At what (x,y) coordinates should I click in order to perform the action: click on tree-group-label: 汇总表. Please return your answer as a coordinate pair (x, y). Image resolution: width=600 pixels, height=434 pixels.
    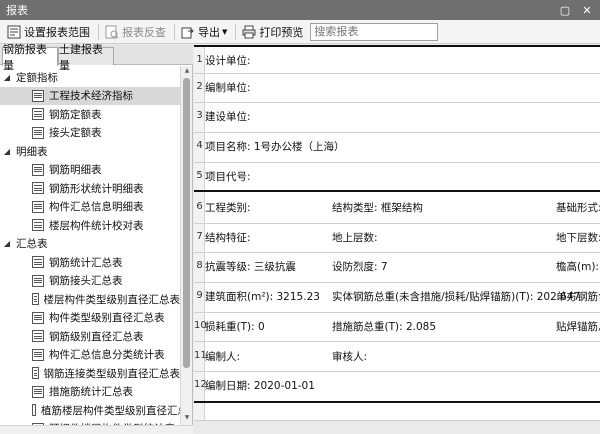
    Looking at the image, I should click on (32, 244).